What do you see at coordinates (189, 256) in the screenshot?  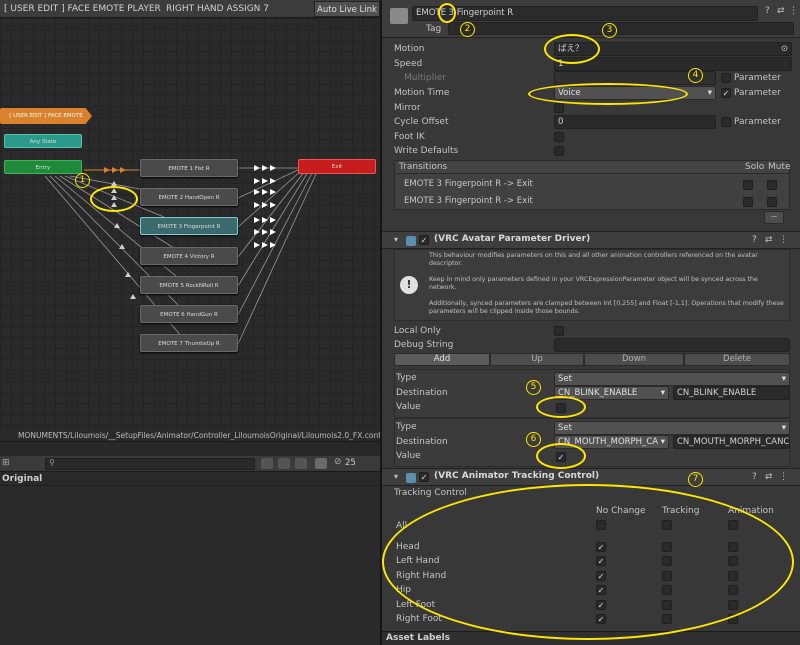 I see `state-node-emote4: EMOTE 4 Victory R` at bounding box center [189, 256].